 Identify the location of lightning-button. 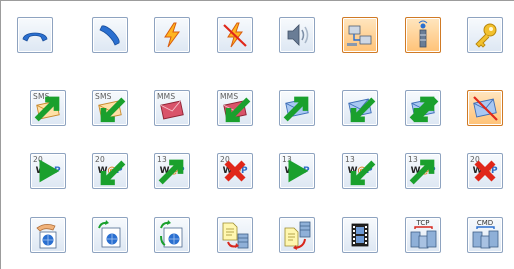
(172, 35).